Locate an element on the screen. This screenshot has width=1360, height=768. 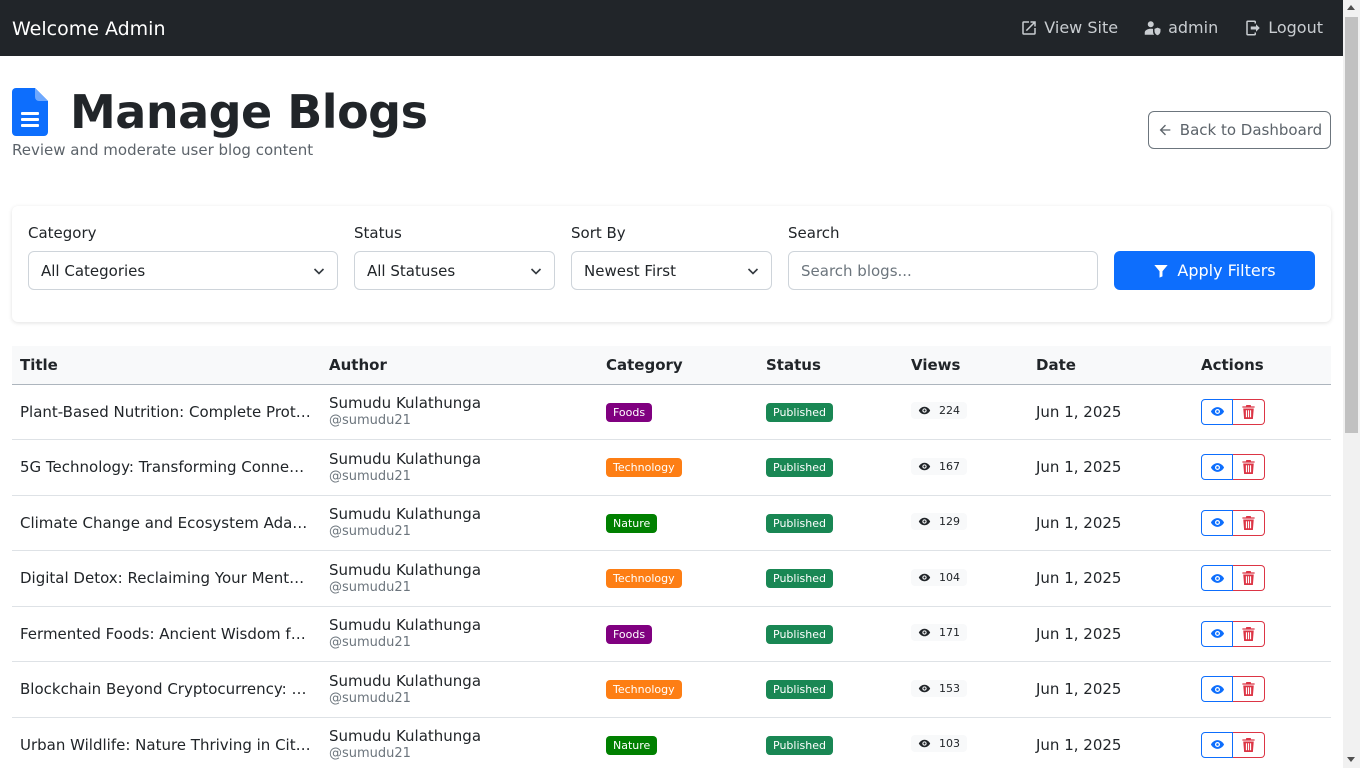
views-badge: 167 is located at coordinates (939, 466).